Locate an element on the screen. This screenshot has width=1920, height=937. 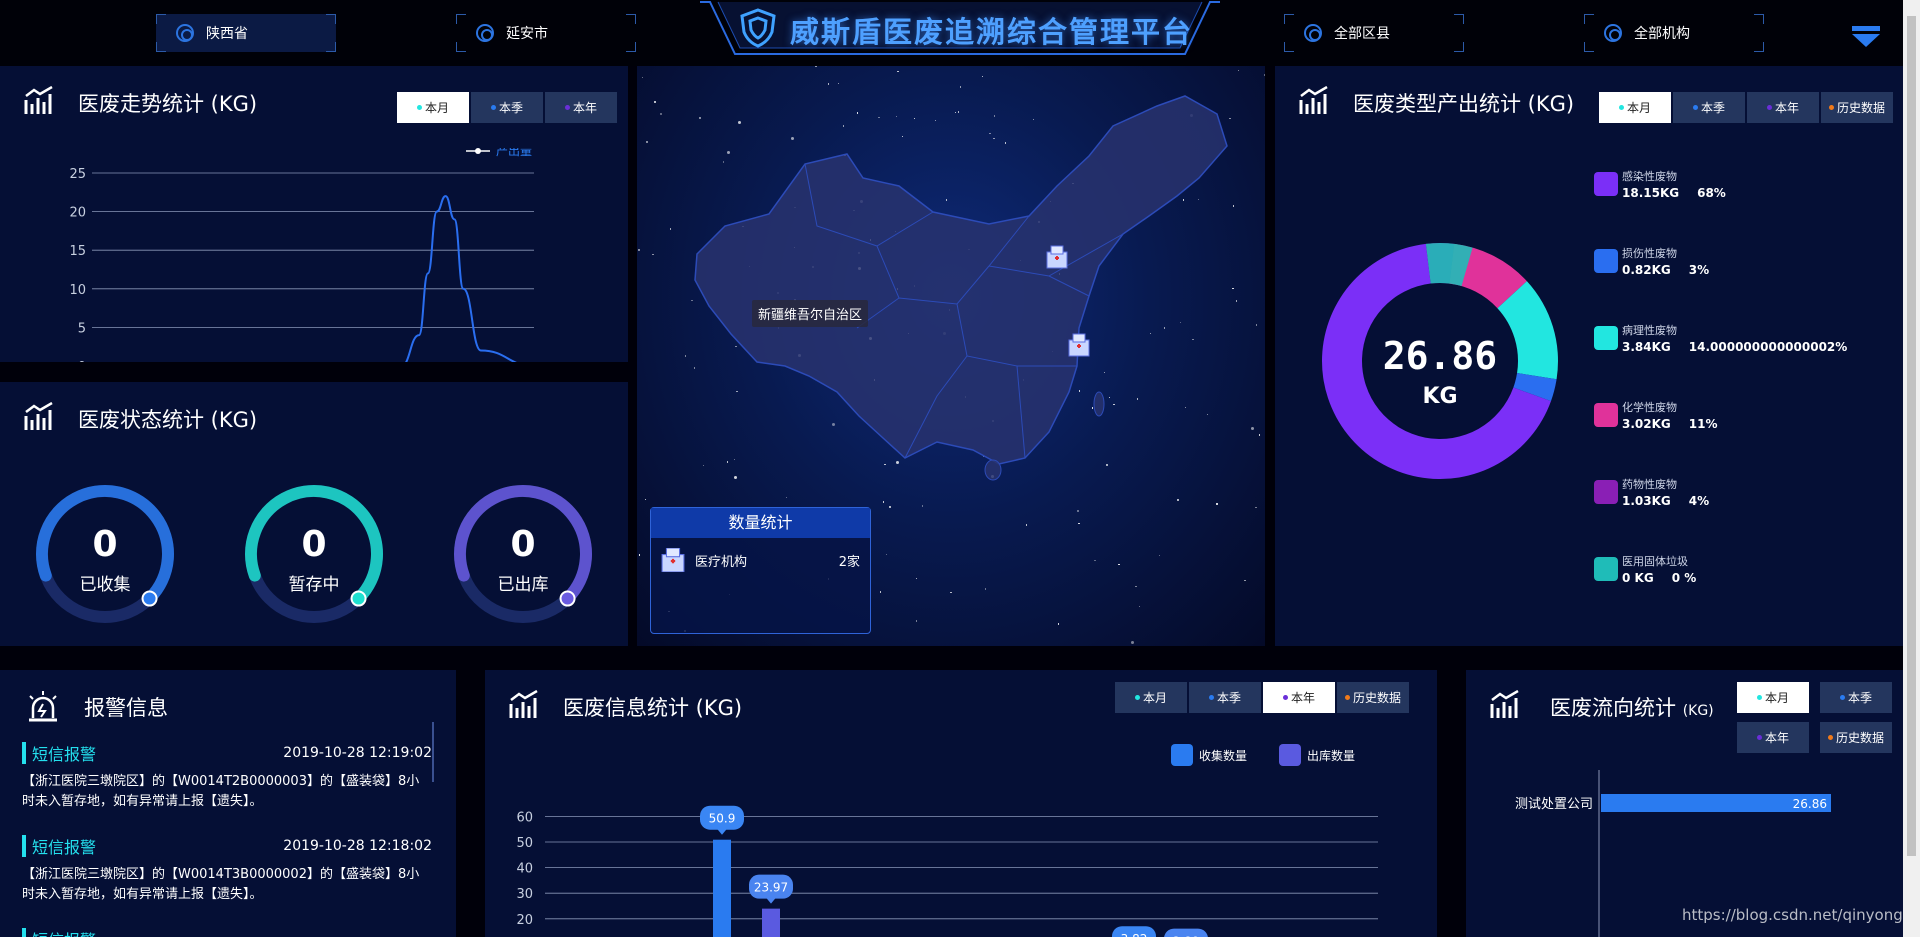
institution-label: 全部机构 is located at coordinates (1662, 34).